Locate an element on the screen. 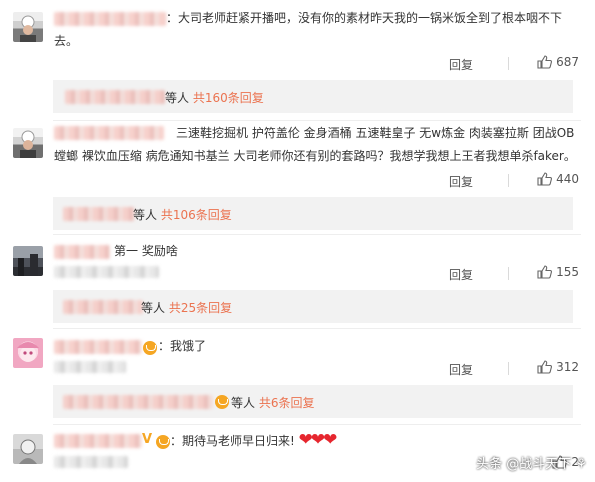 This screenshot has height=482, width=595. sub-replies-label: 等人 共160条回复 is located at coordinates (214, 97).